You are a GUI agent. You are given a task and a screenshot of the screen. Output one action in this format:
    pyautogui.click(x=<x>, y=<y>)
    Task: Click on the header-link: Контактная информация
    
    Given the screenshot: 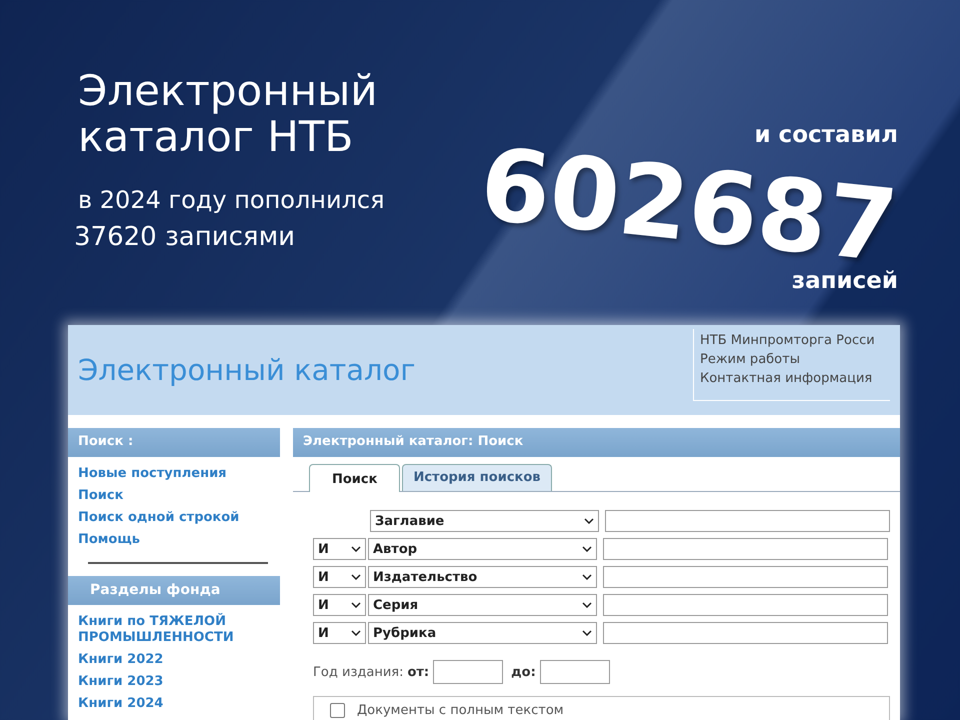 What is the action you would take?
    pyautogui.click(x=790, y=378)
    